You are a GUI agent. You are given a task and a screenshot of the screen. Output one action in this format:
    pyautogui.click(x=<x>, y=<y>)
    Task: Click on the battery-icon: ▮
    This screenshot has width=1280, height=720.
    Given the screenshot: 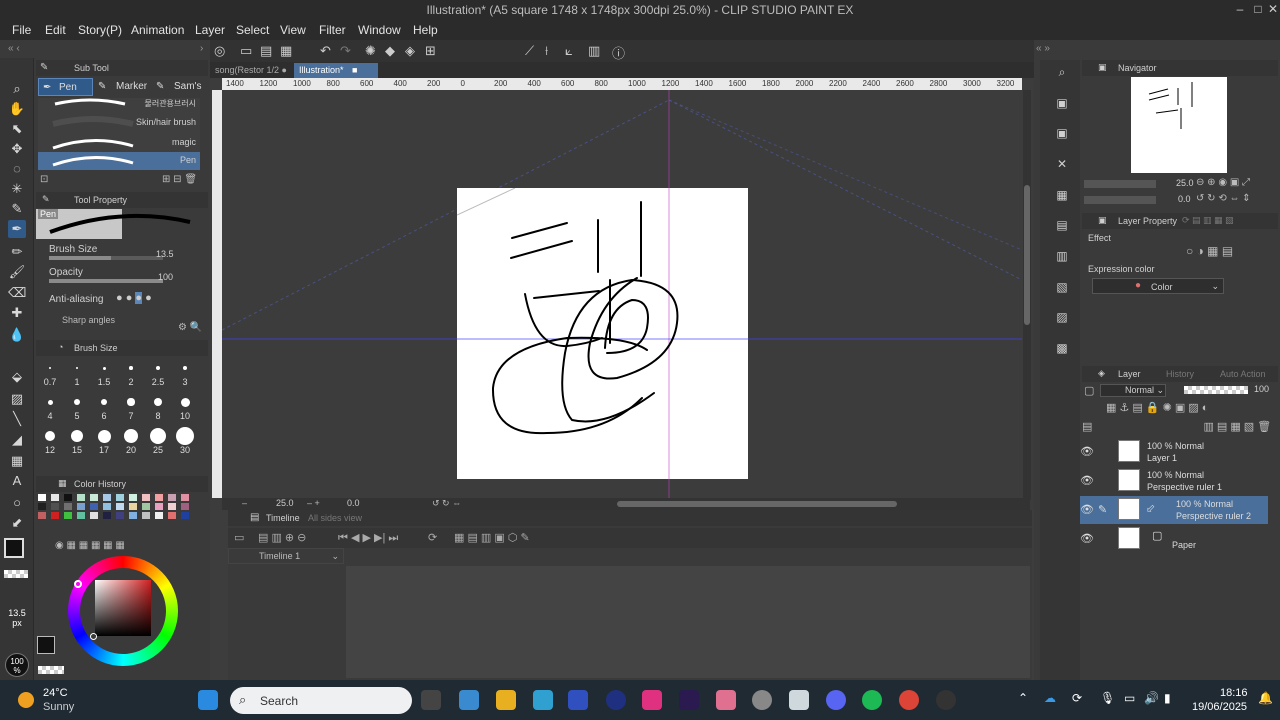 What is the action you would take?
    pyautogui.click(x=1167, y=698)
    